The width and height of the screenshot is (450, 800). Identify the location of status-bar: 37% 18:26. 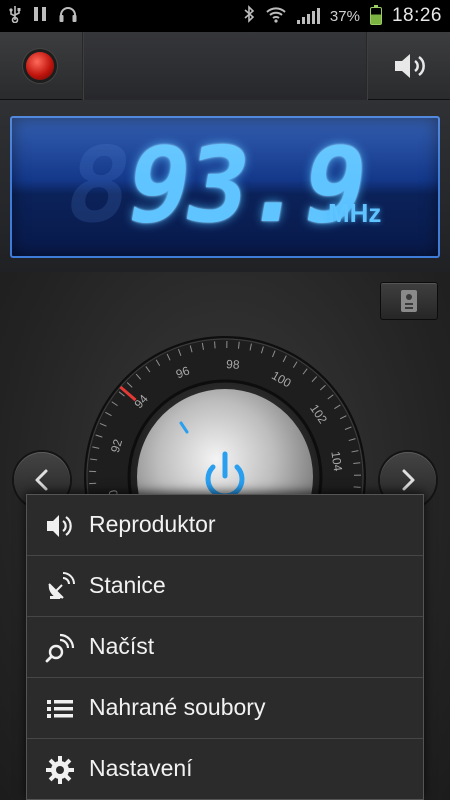
(225, 16).